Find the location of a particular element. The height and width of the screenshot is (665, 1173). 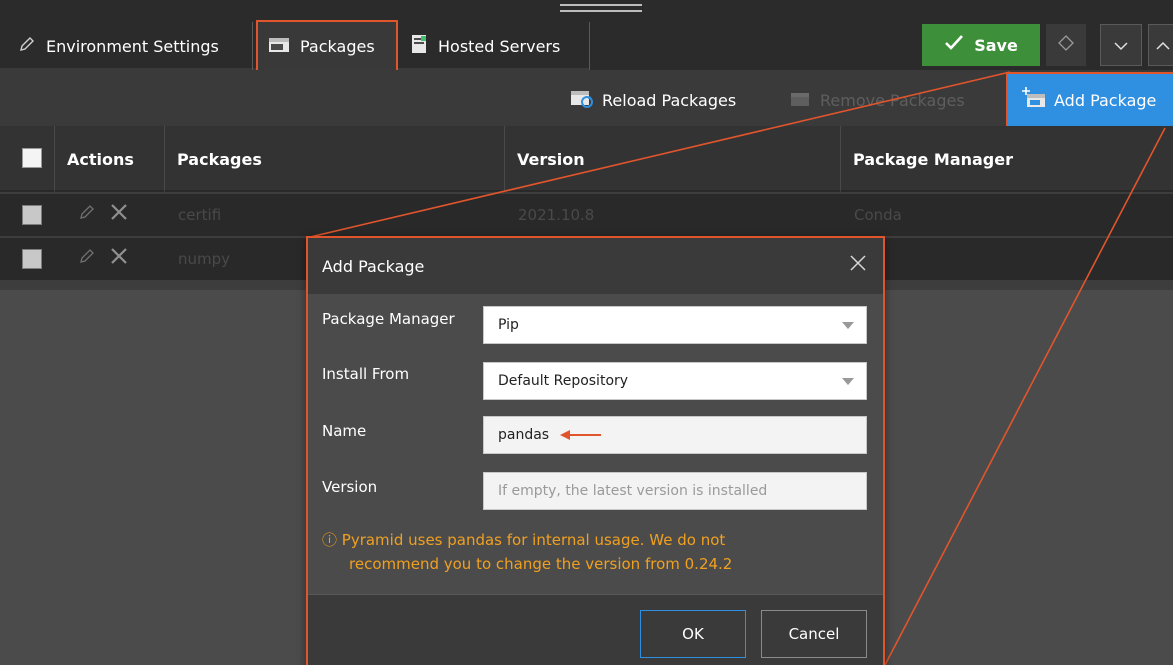

tab-packages: Packages is located at coordinates (327, 46).